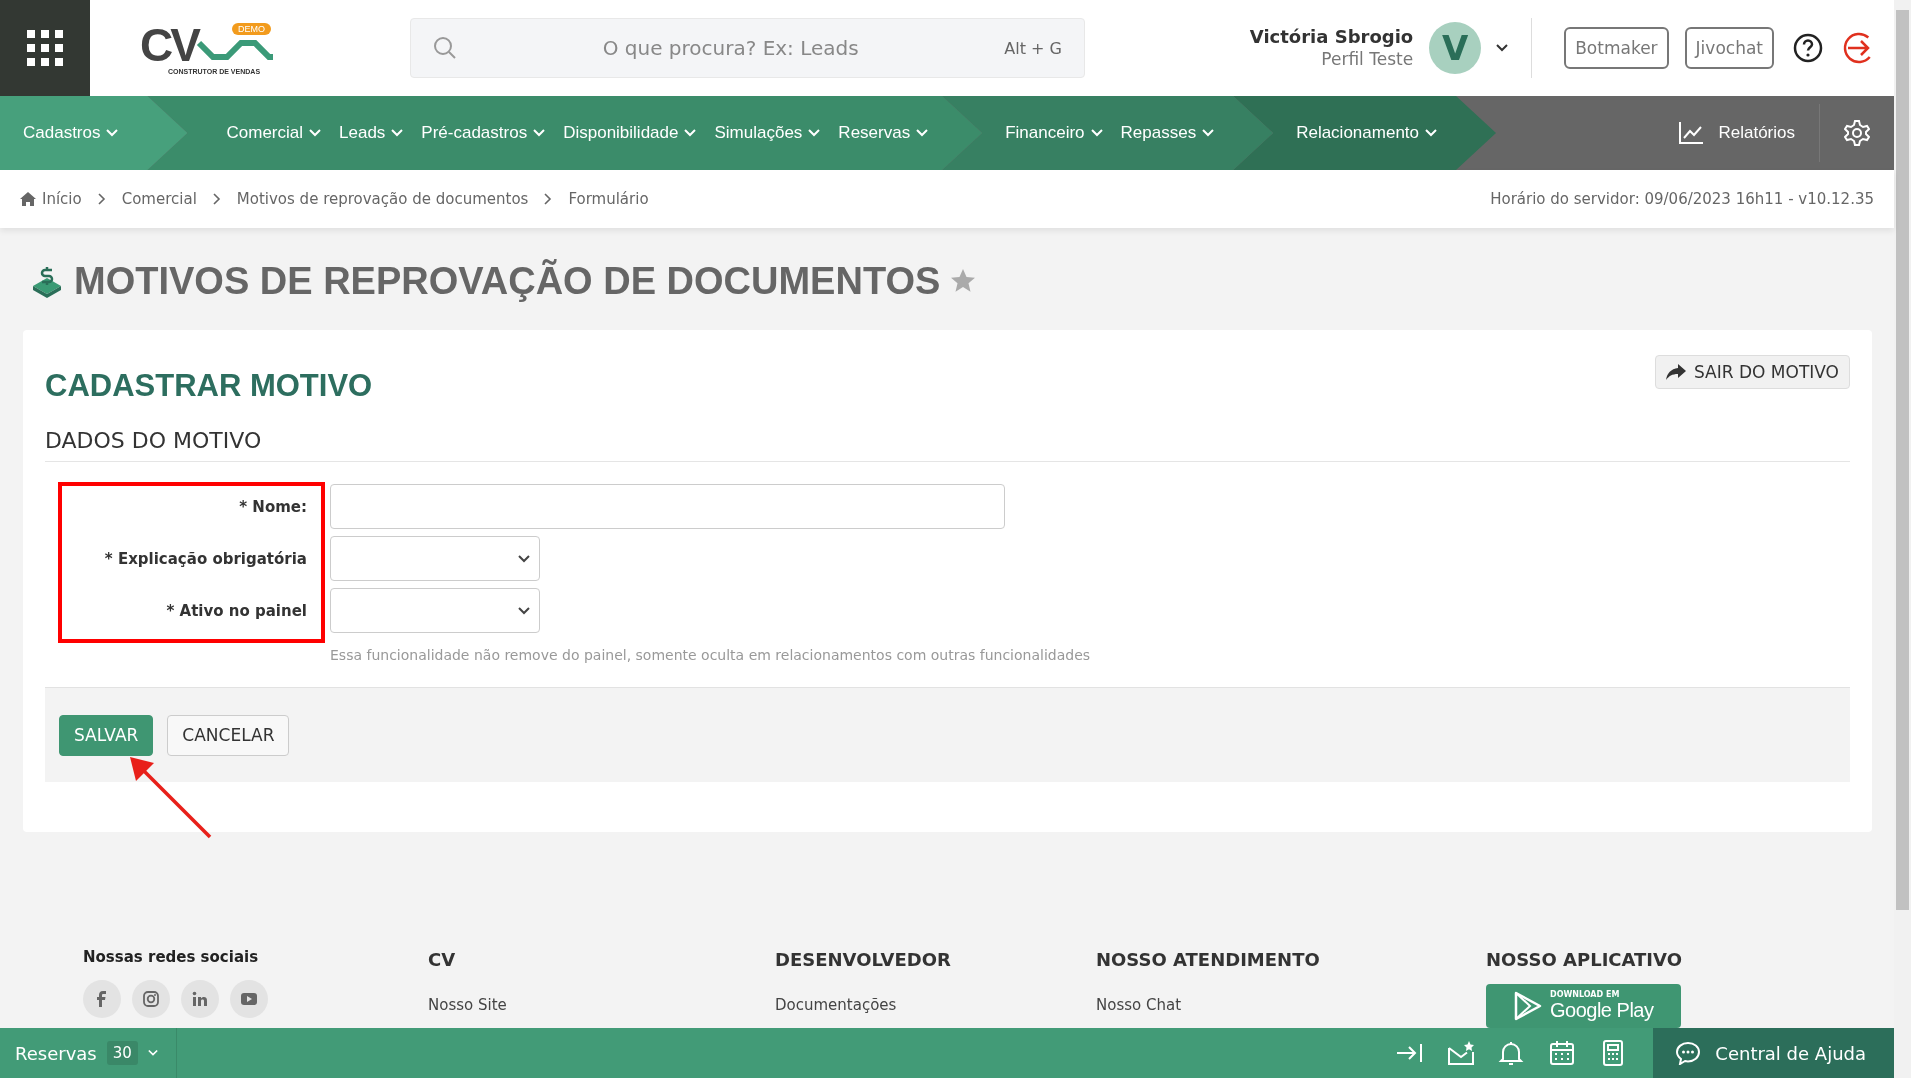  Describe the element at coordinates (106, 735) in the screenshot. I see `save-button: SALVAR` at that location.